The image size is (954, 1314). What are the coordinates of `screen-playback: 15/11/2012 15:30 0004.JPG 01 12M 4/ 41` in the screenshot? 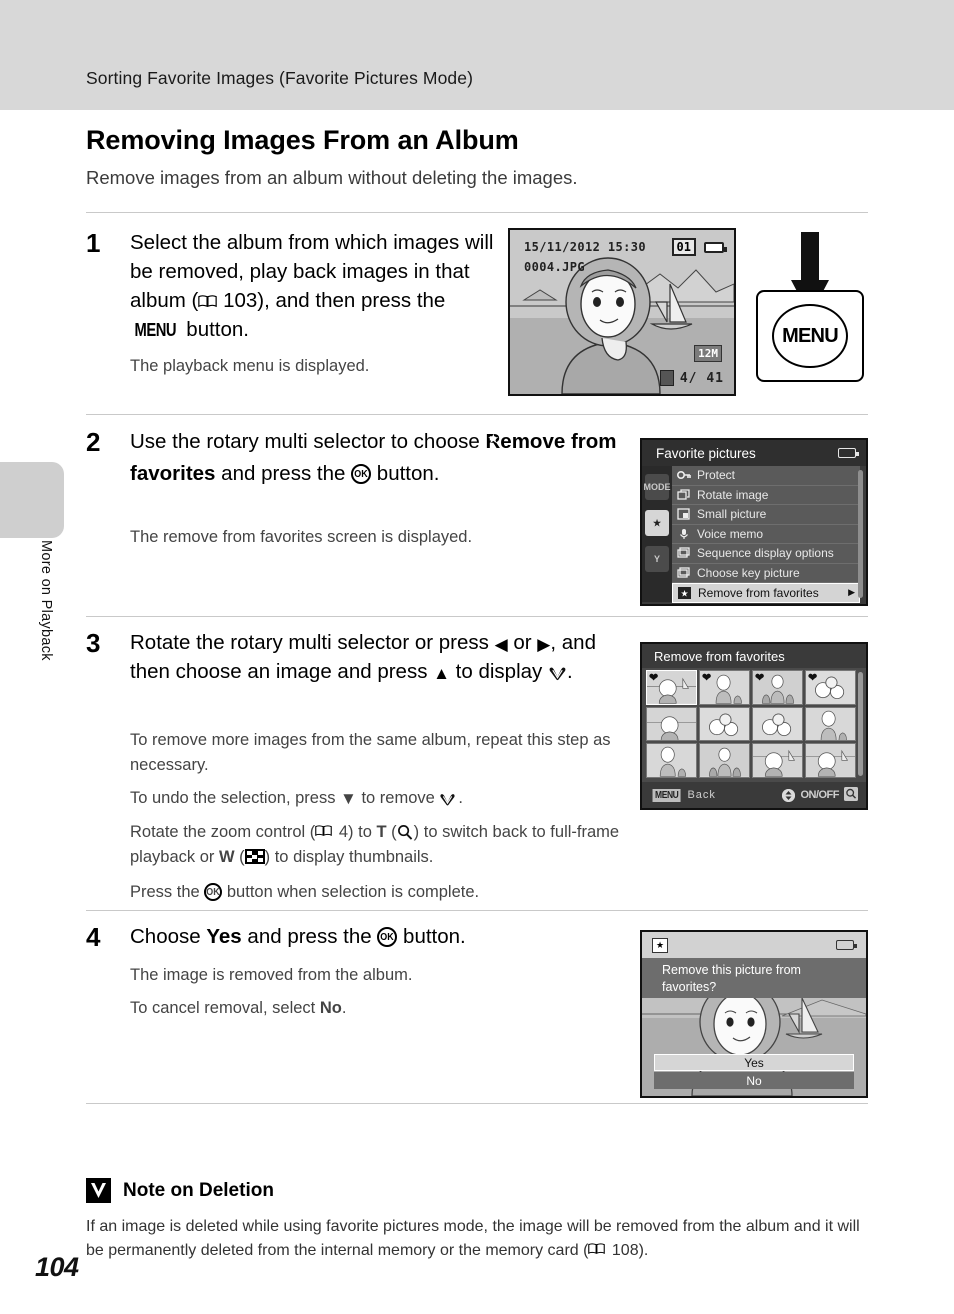 It's located at (622, 312).